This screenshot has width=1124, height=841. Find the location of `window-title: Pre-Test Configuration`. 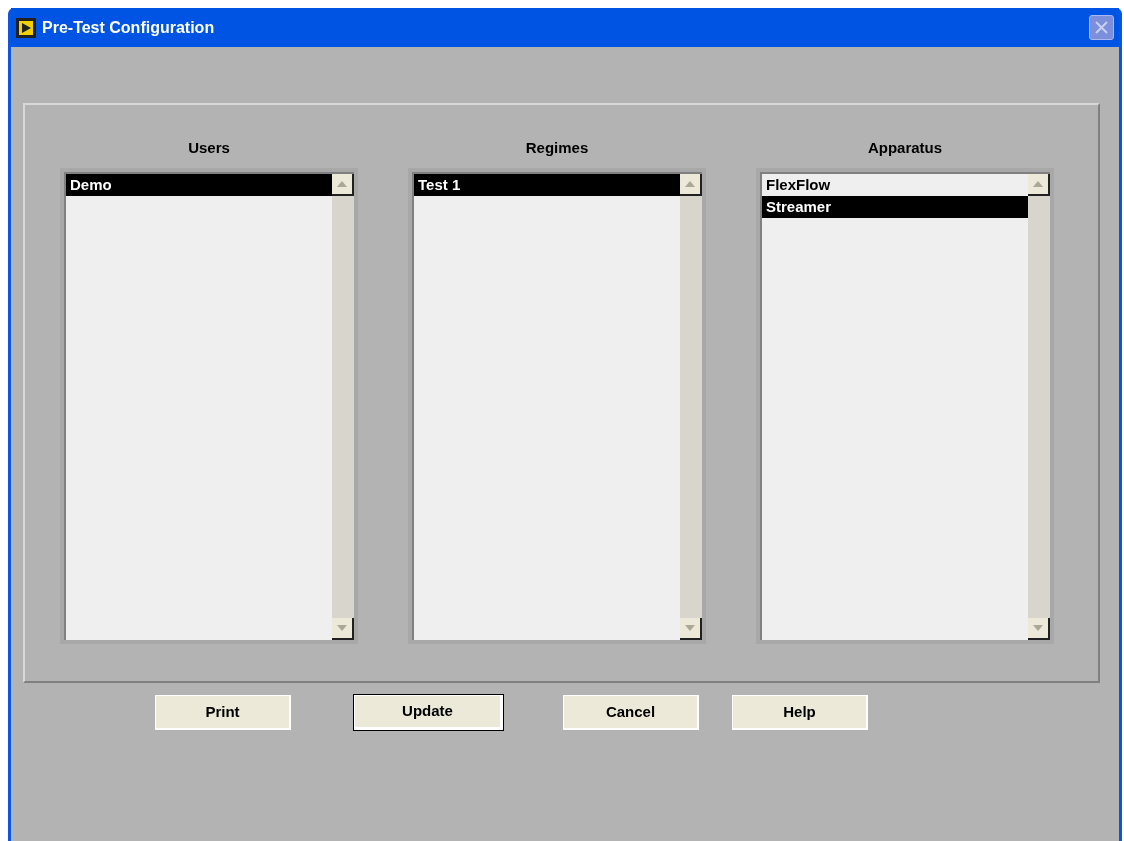

window-title: Pre-Test Configuration is located at coordinates (128, 27).